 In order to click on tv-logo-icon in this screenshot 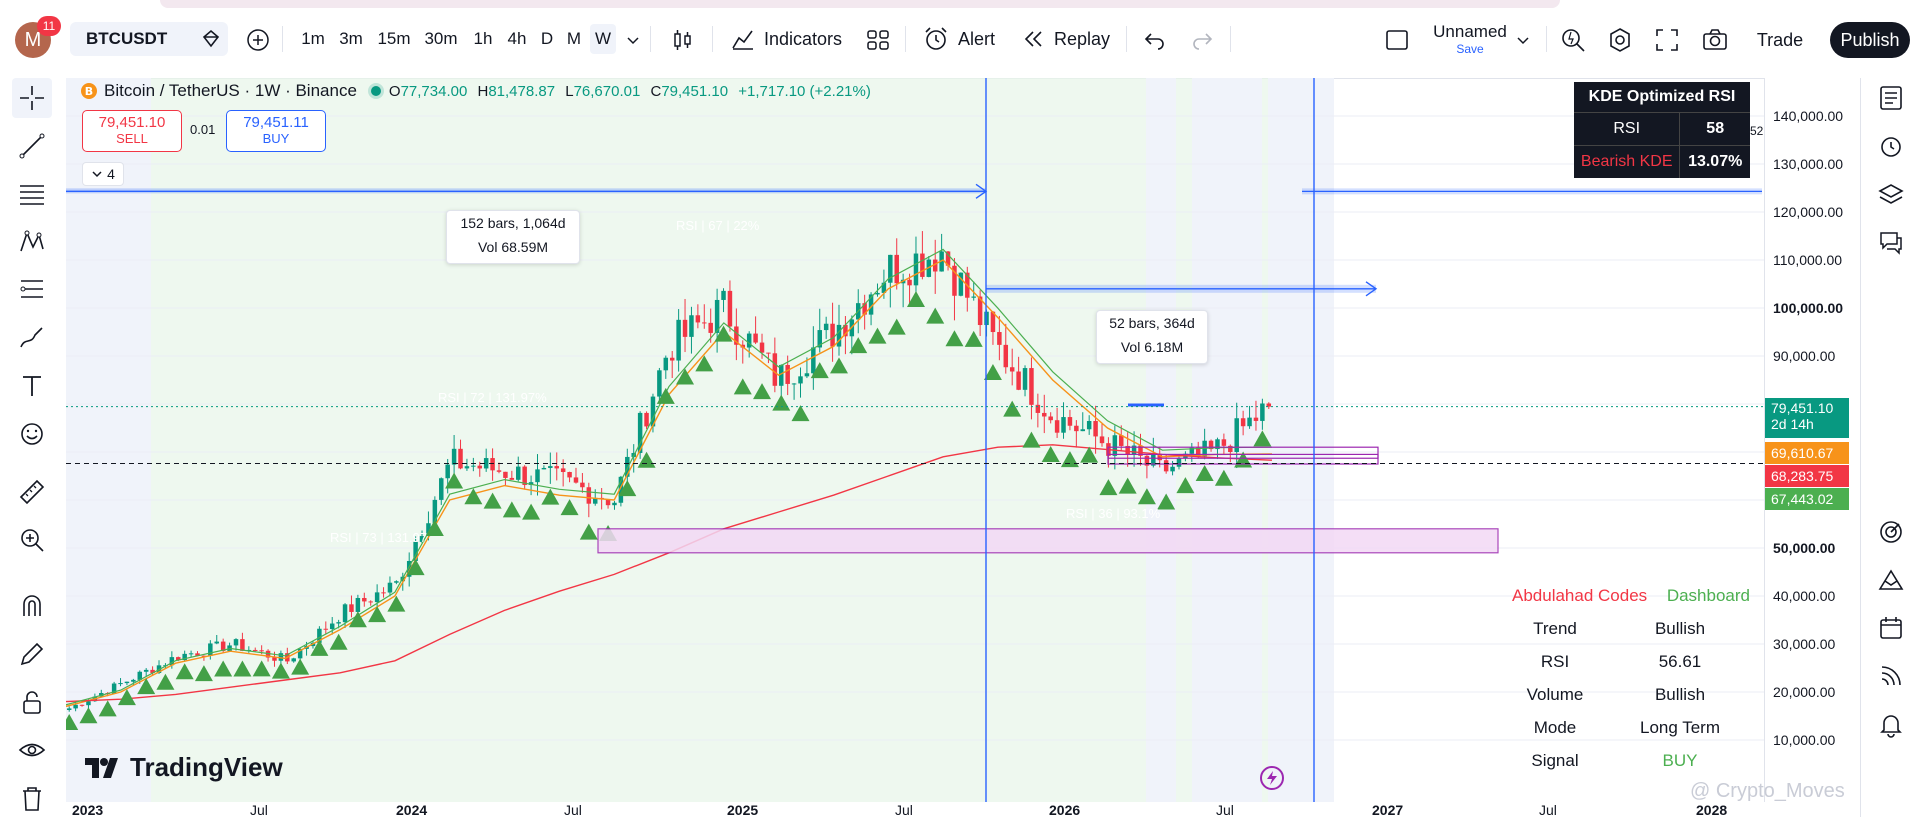, I will do `click(101, 767)`.